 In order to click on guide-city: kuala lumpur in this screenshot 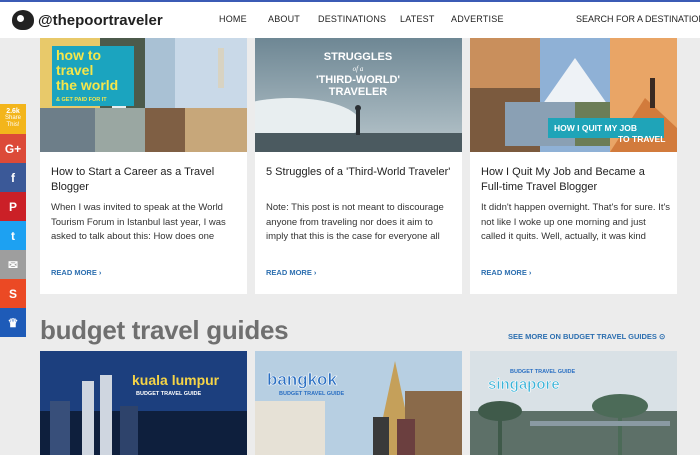, I will do `click(176, 380)`.